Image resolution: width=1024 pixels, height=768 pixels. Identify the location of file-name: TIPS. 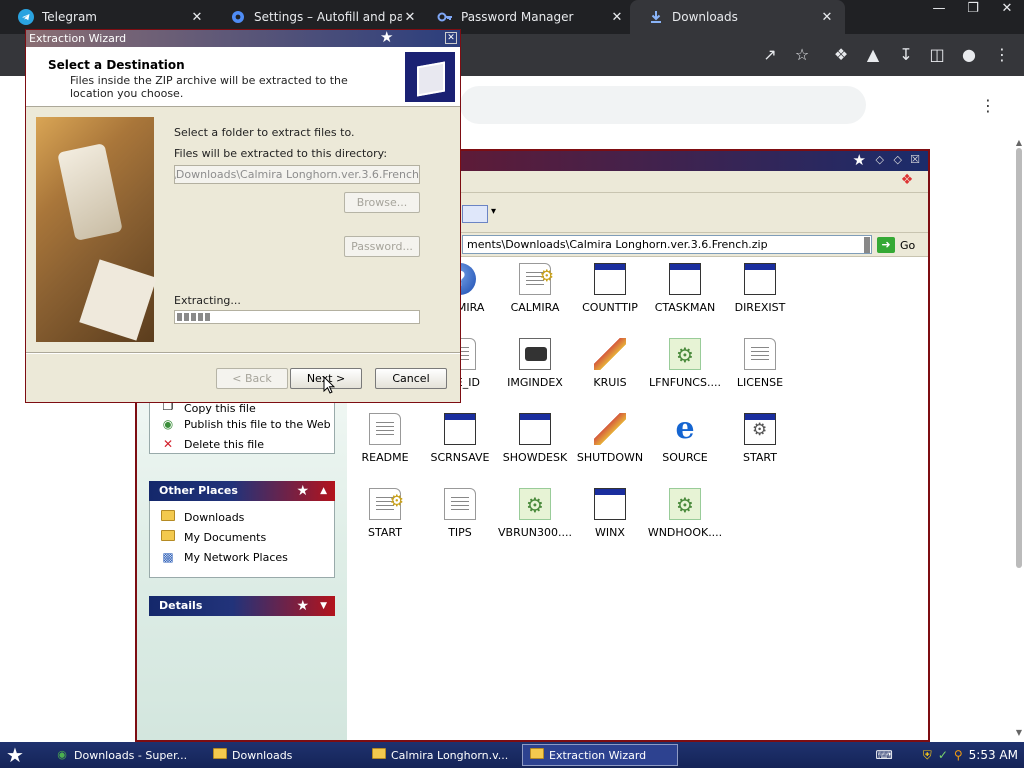
(460, 532).